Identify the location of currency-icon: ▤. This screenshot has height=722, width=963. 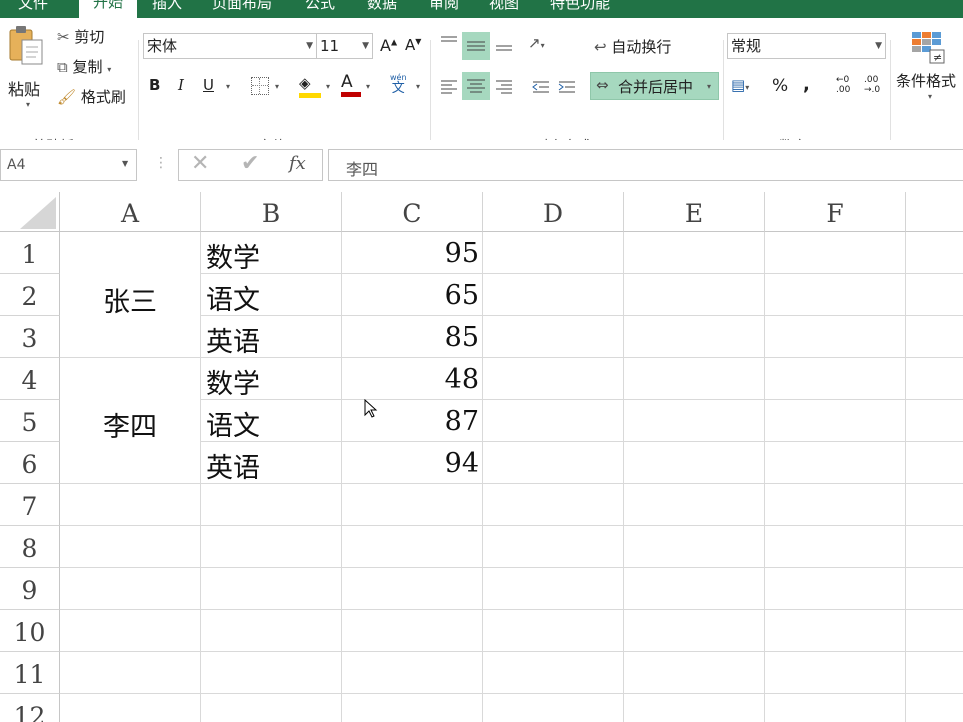
(738, 85).